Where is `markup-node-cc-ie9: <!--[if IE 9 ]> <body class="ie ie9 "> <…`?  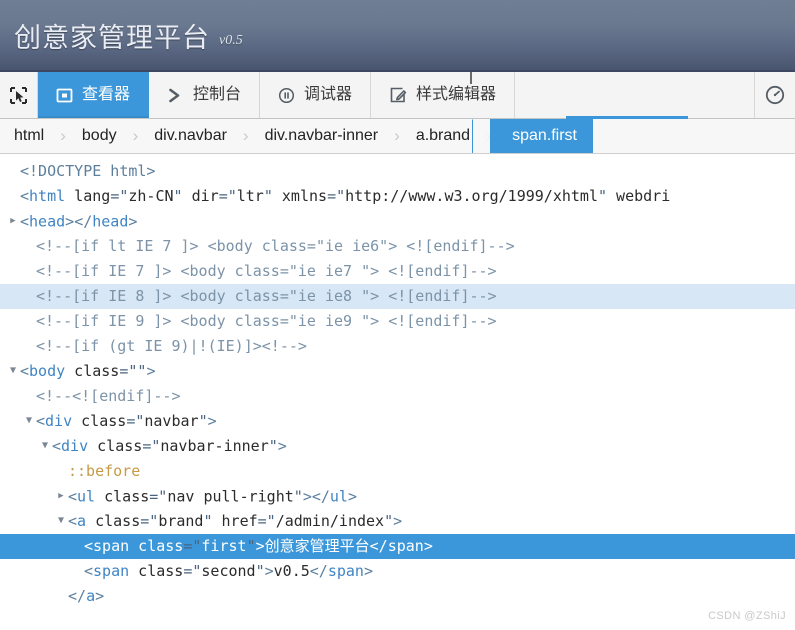
markup-node-cc-ie9: <!--[if IE 9 ]> <body class="ie ie9 "> <… is located at coordinates (397, 321).